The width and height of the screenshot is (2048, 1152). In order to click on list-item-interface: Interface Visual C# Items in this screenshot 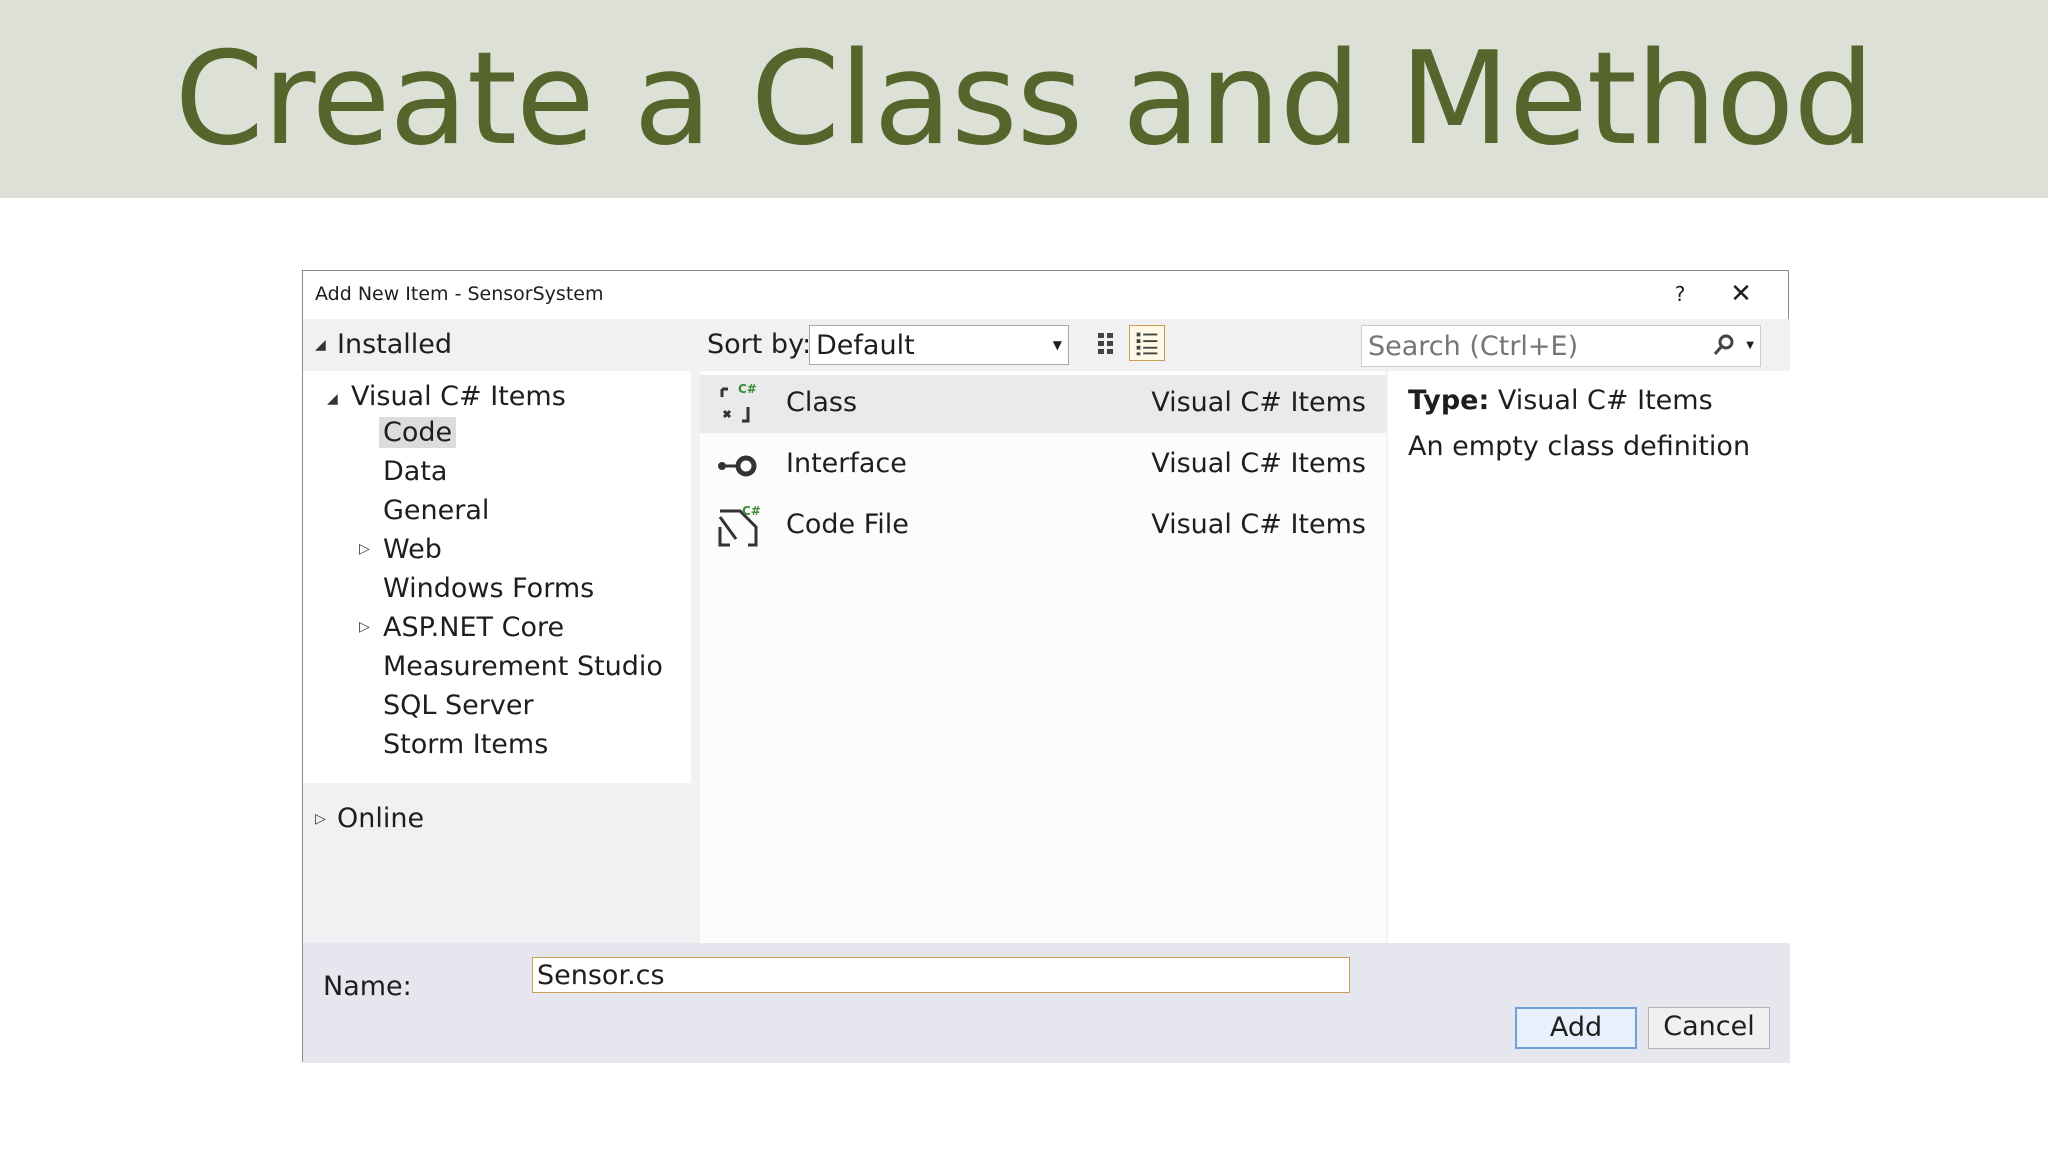, I will do `click(1043, 465)`.